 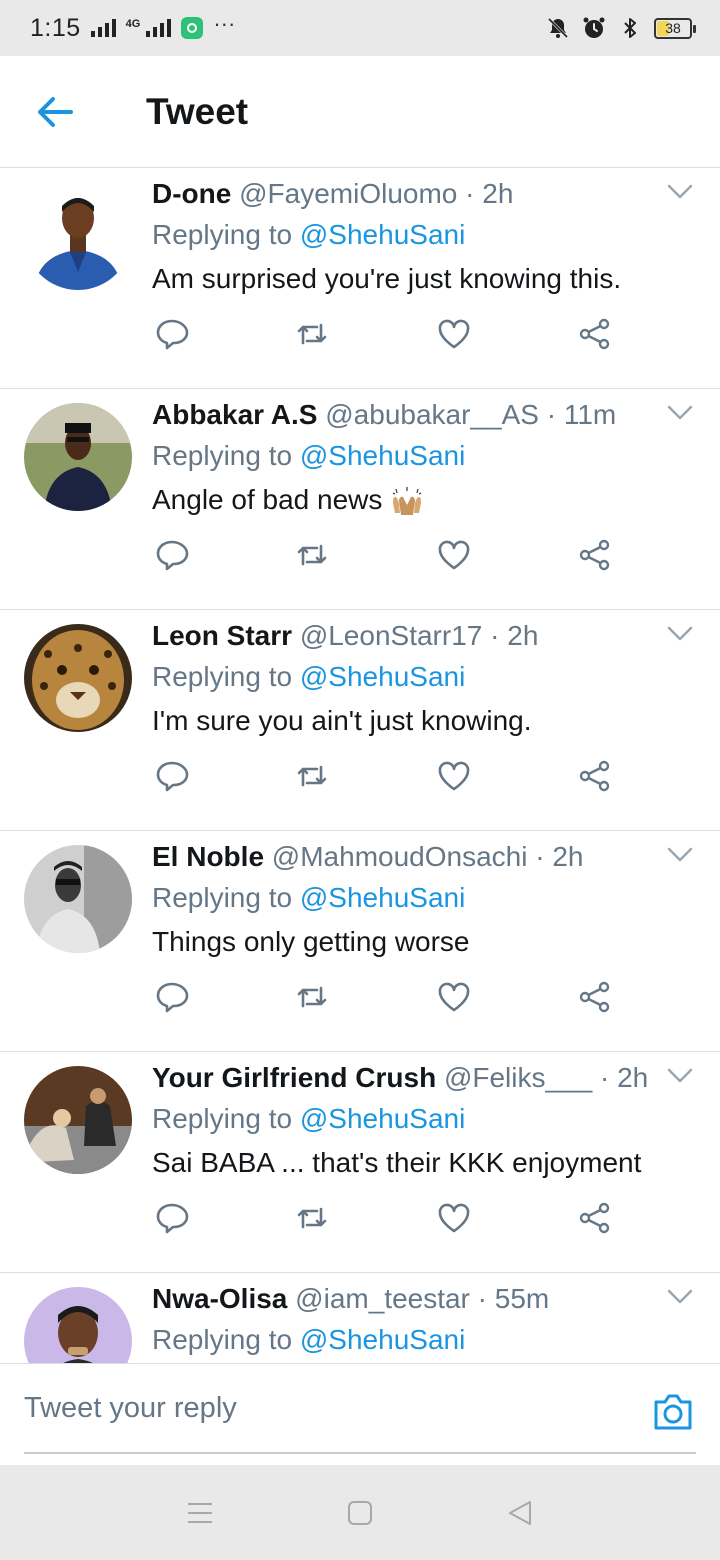 What do you see at coordinates (397, 1162) in the screenshot?
I see `tweet-text: Sai BABA ... that's their KKK enjoyment` at bounding box center [397, 1162].